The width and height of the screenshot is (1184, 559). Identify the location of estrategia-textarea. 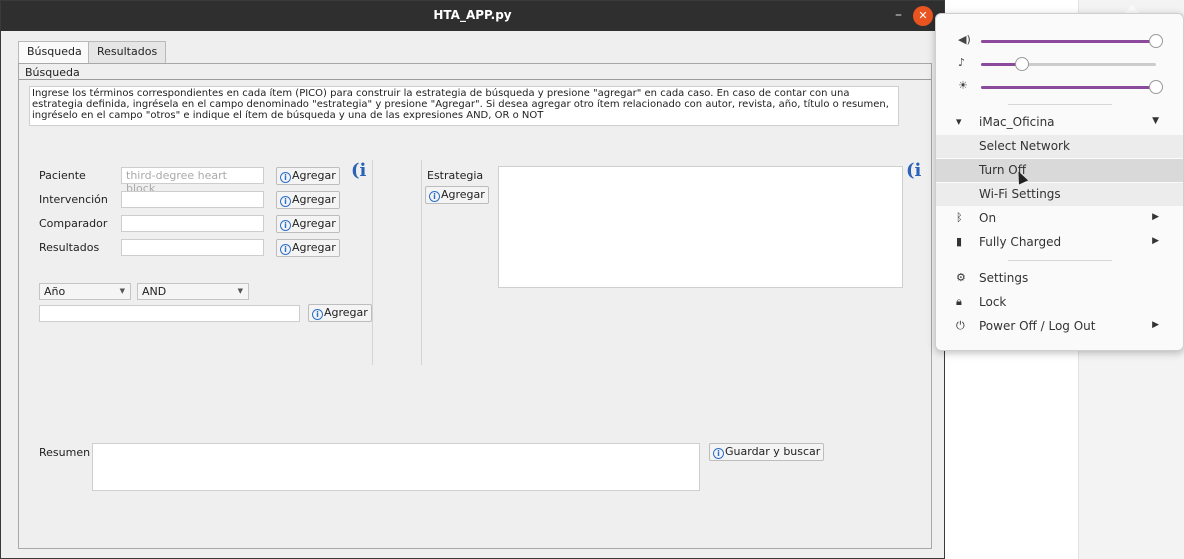
(700, 227).